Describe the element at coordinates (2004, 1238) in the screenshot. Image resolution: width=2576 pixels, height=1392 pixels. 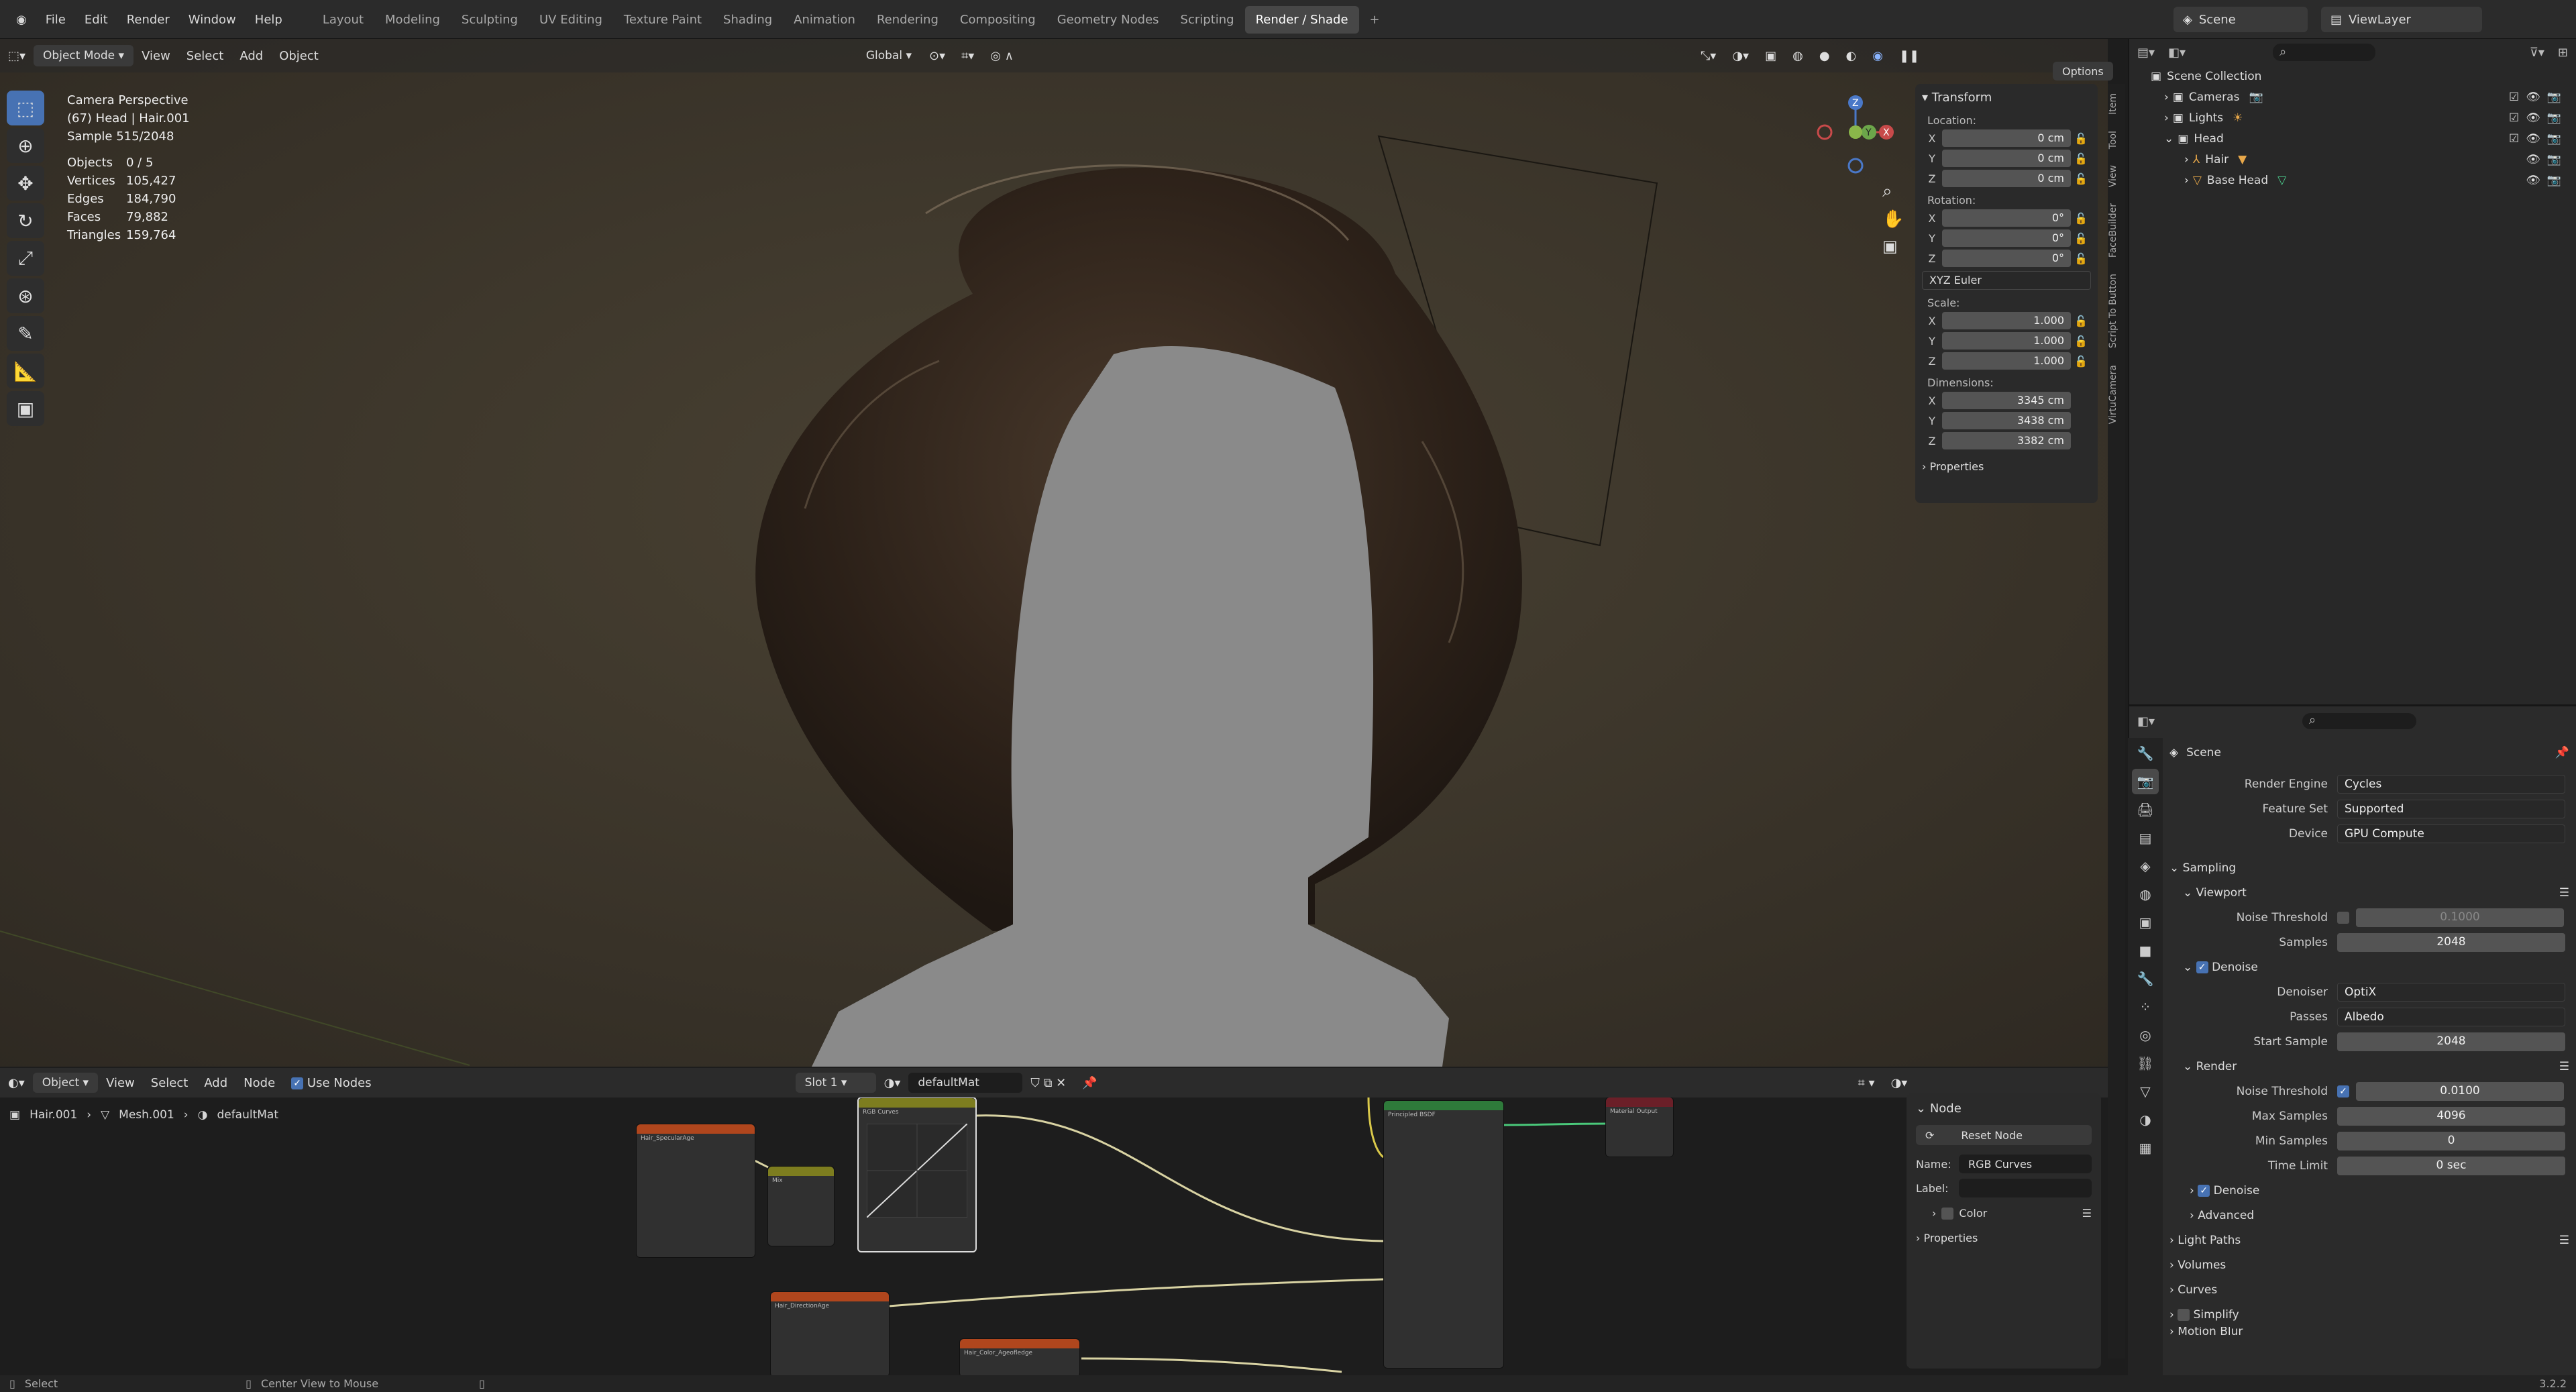
I see `node-properties-panel: › Properties` at that location.